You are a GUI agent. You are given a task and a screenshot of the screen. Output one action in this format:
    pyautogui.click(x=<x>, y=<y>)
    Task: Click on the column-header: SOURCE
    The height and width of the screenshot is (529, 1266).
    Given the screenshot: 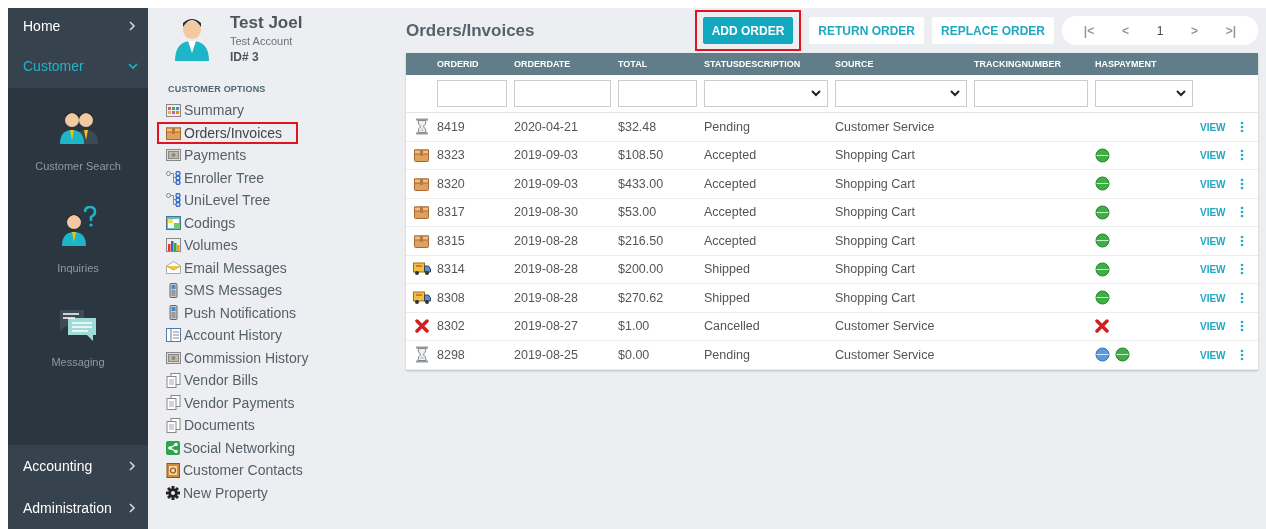 What is the action you would take?
    pyautogui.click(x=904, y=64)
    